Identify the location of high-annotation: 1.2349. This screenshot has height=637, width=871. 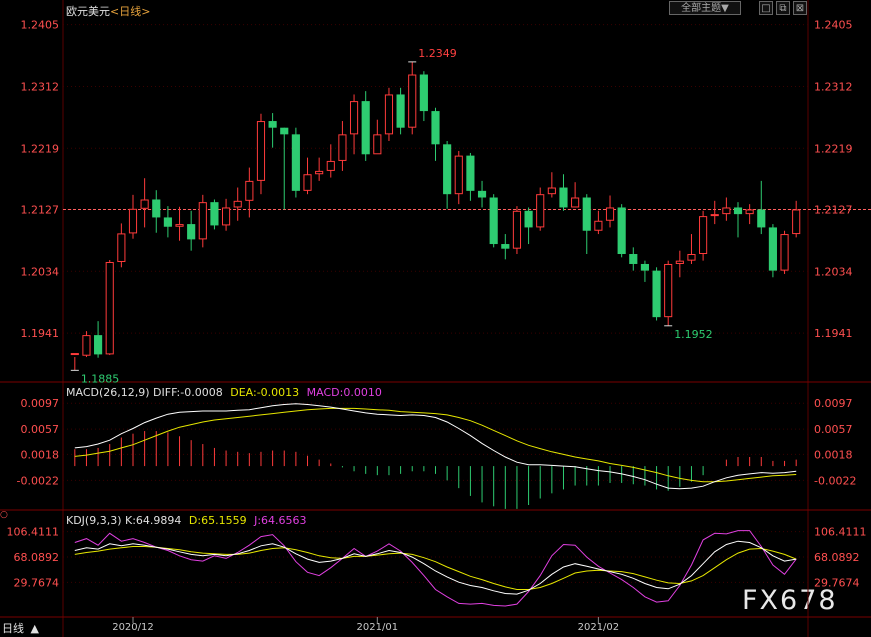
(437, 53).